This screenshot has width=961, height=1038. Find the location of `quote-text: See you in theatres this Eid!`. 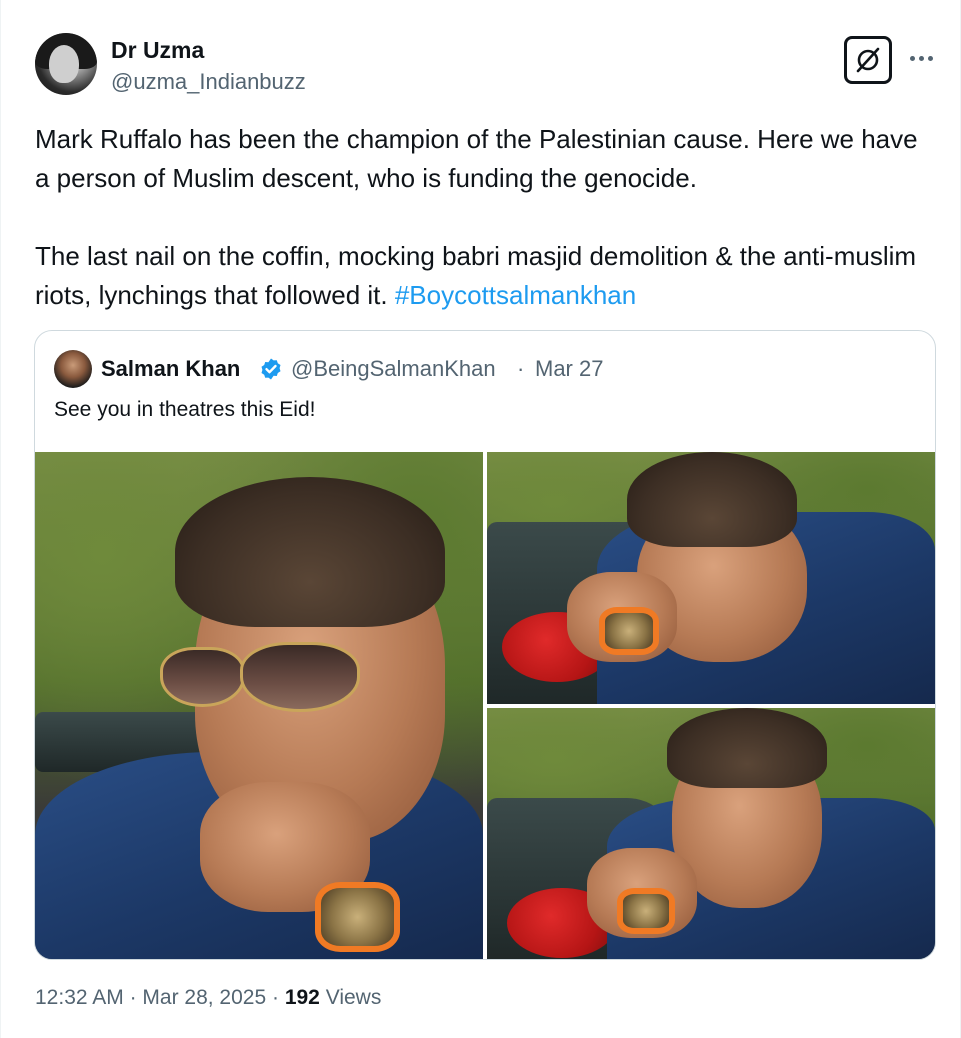

quote-text: See you in theatres this Eid! is located at coordinates (185, 409).